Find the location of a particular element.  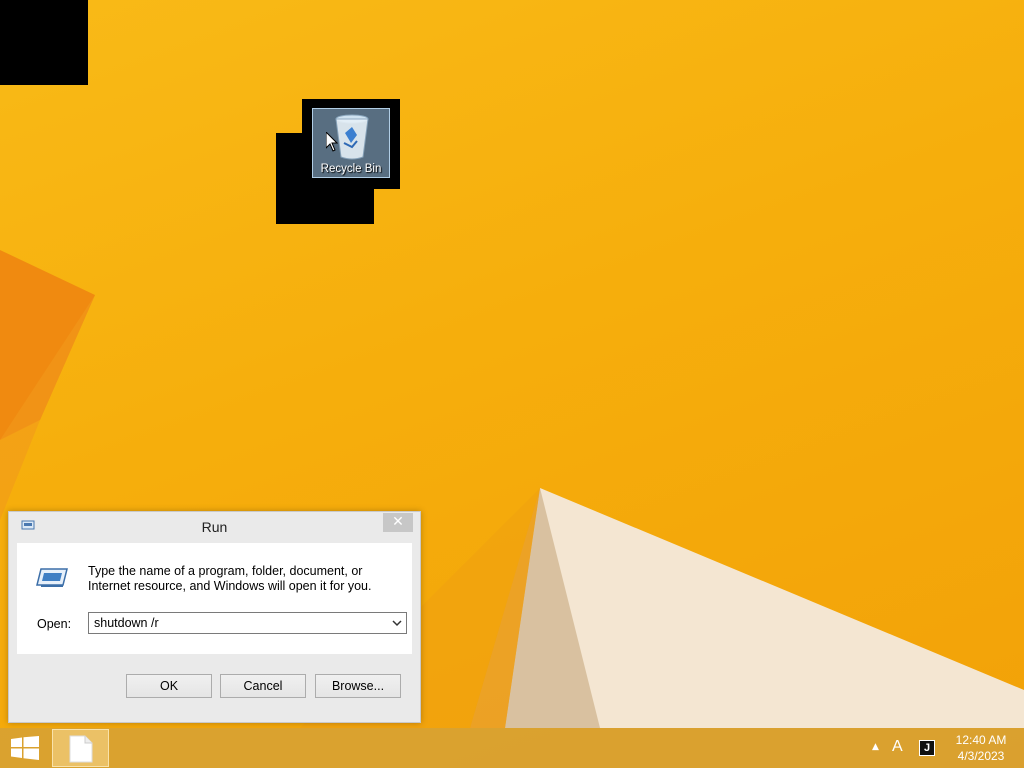

close-icon: ✕ is located at coordinates (398, 522).